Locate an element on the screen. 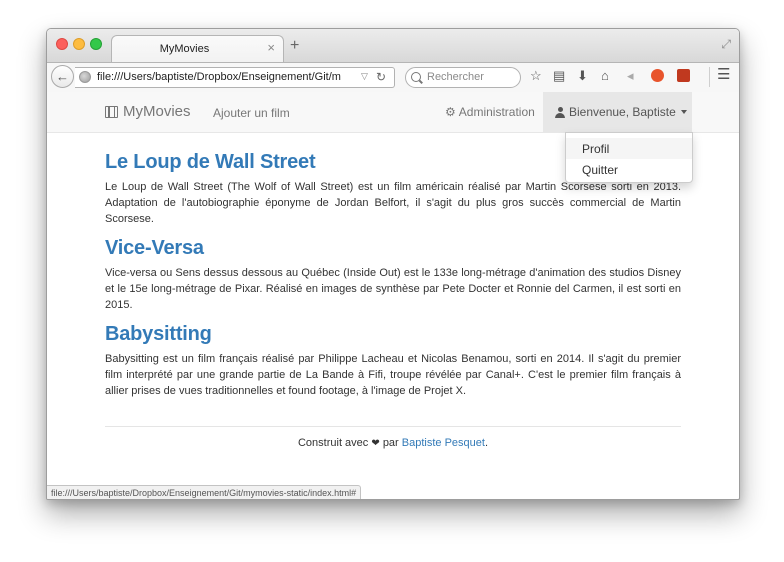 The height and width of the screenshot is (562, 784). zoom-window-button is located at coordinates (96, 44).